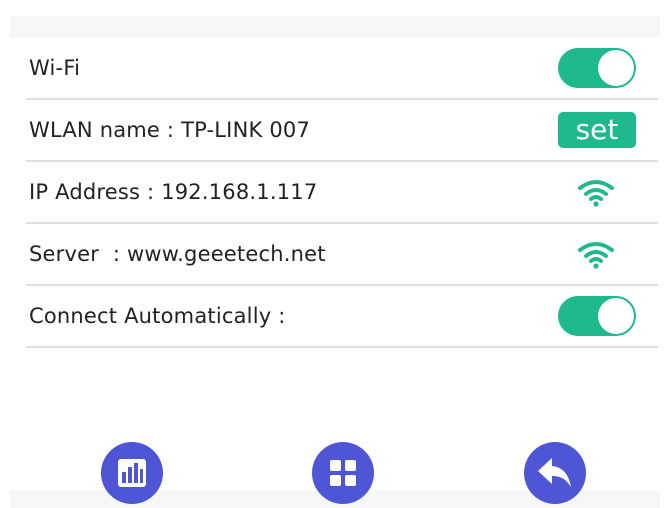  Describe the element at coordinates (342, 255) in the screenshot. I see `server-row: Server : www.geeetech.net` at that location.